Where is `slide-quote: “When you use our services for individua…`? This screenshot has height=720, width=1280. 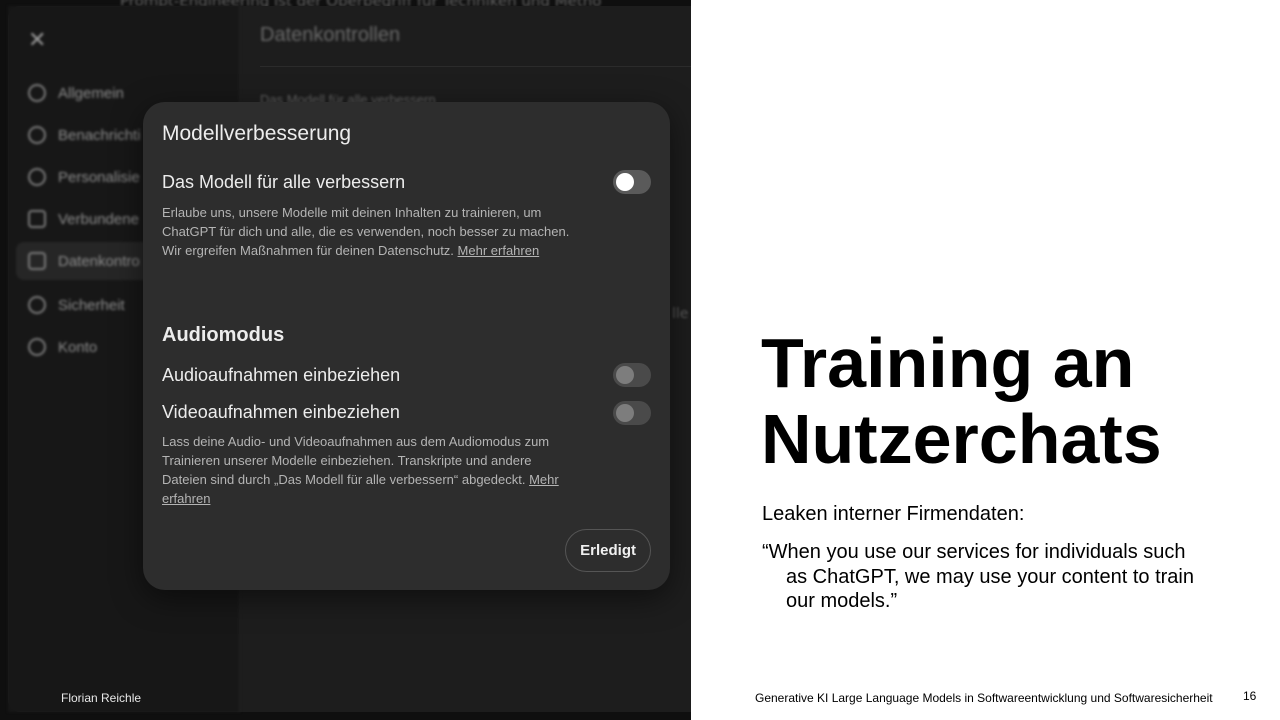 slide-quote: “When you use our services for individua… is located at coordinates (978, 576).